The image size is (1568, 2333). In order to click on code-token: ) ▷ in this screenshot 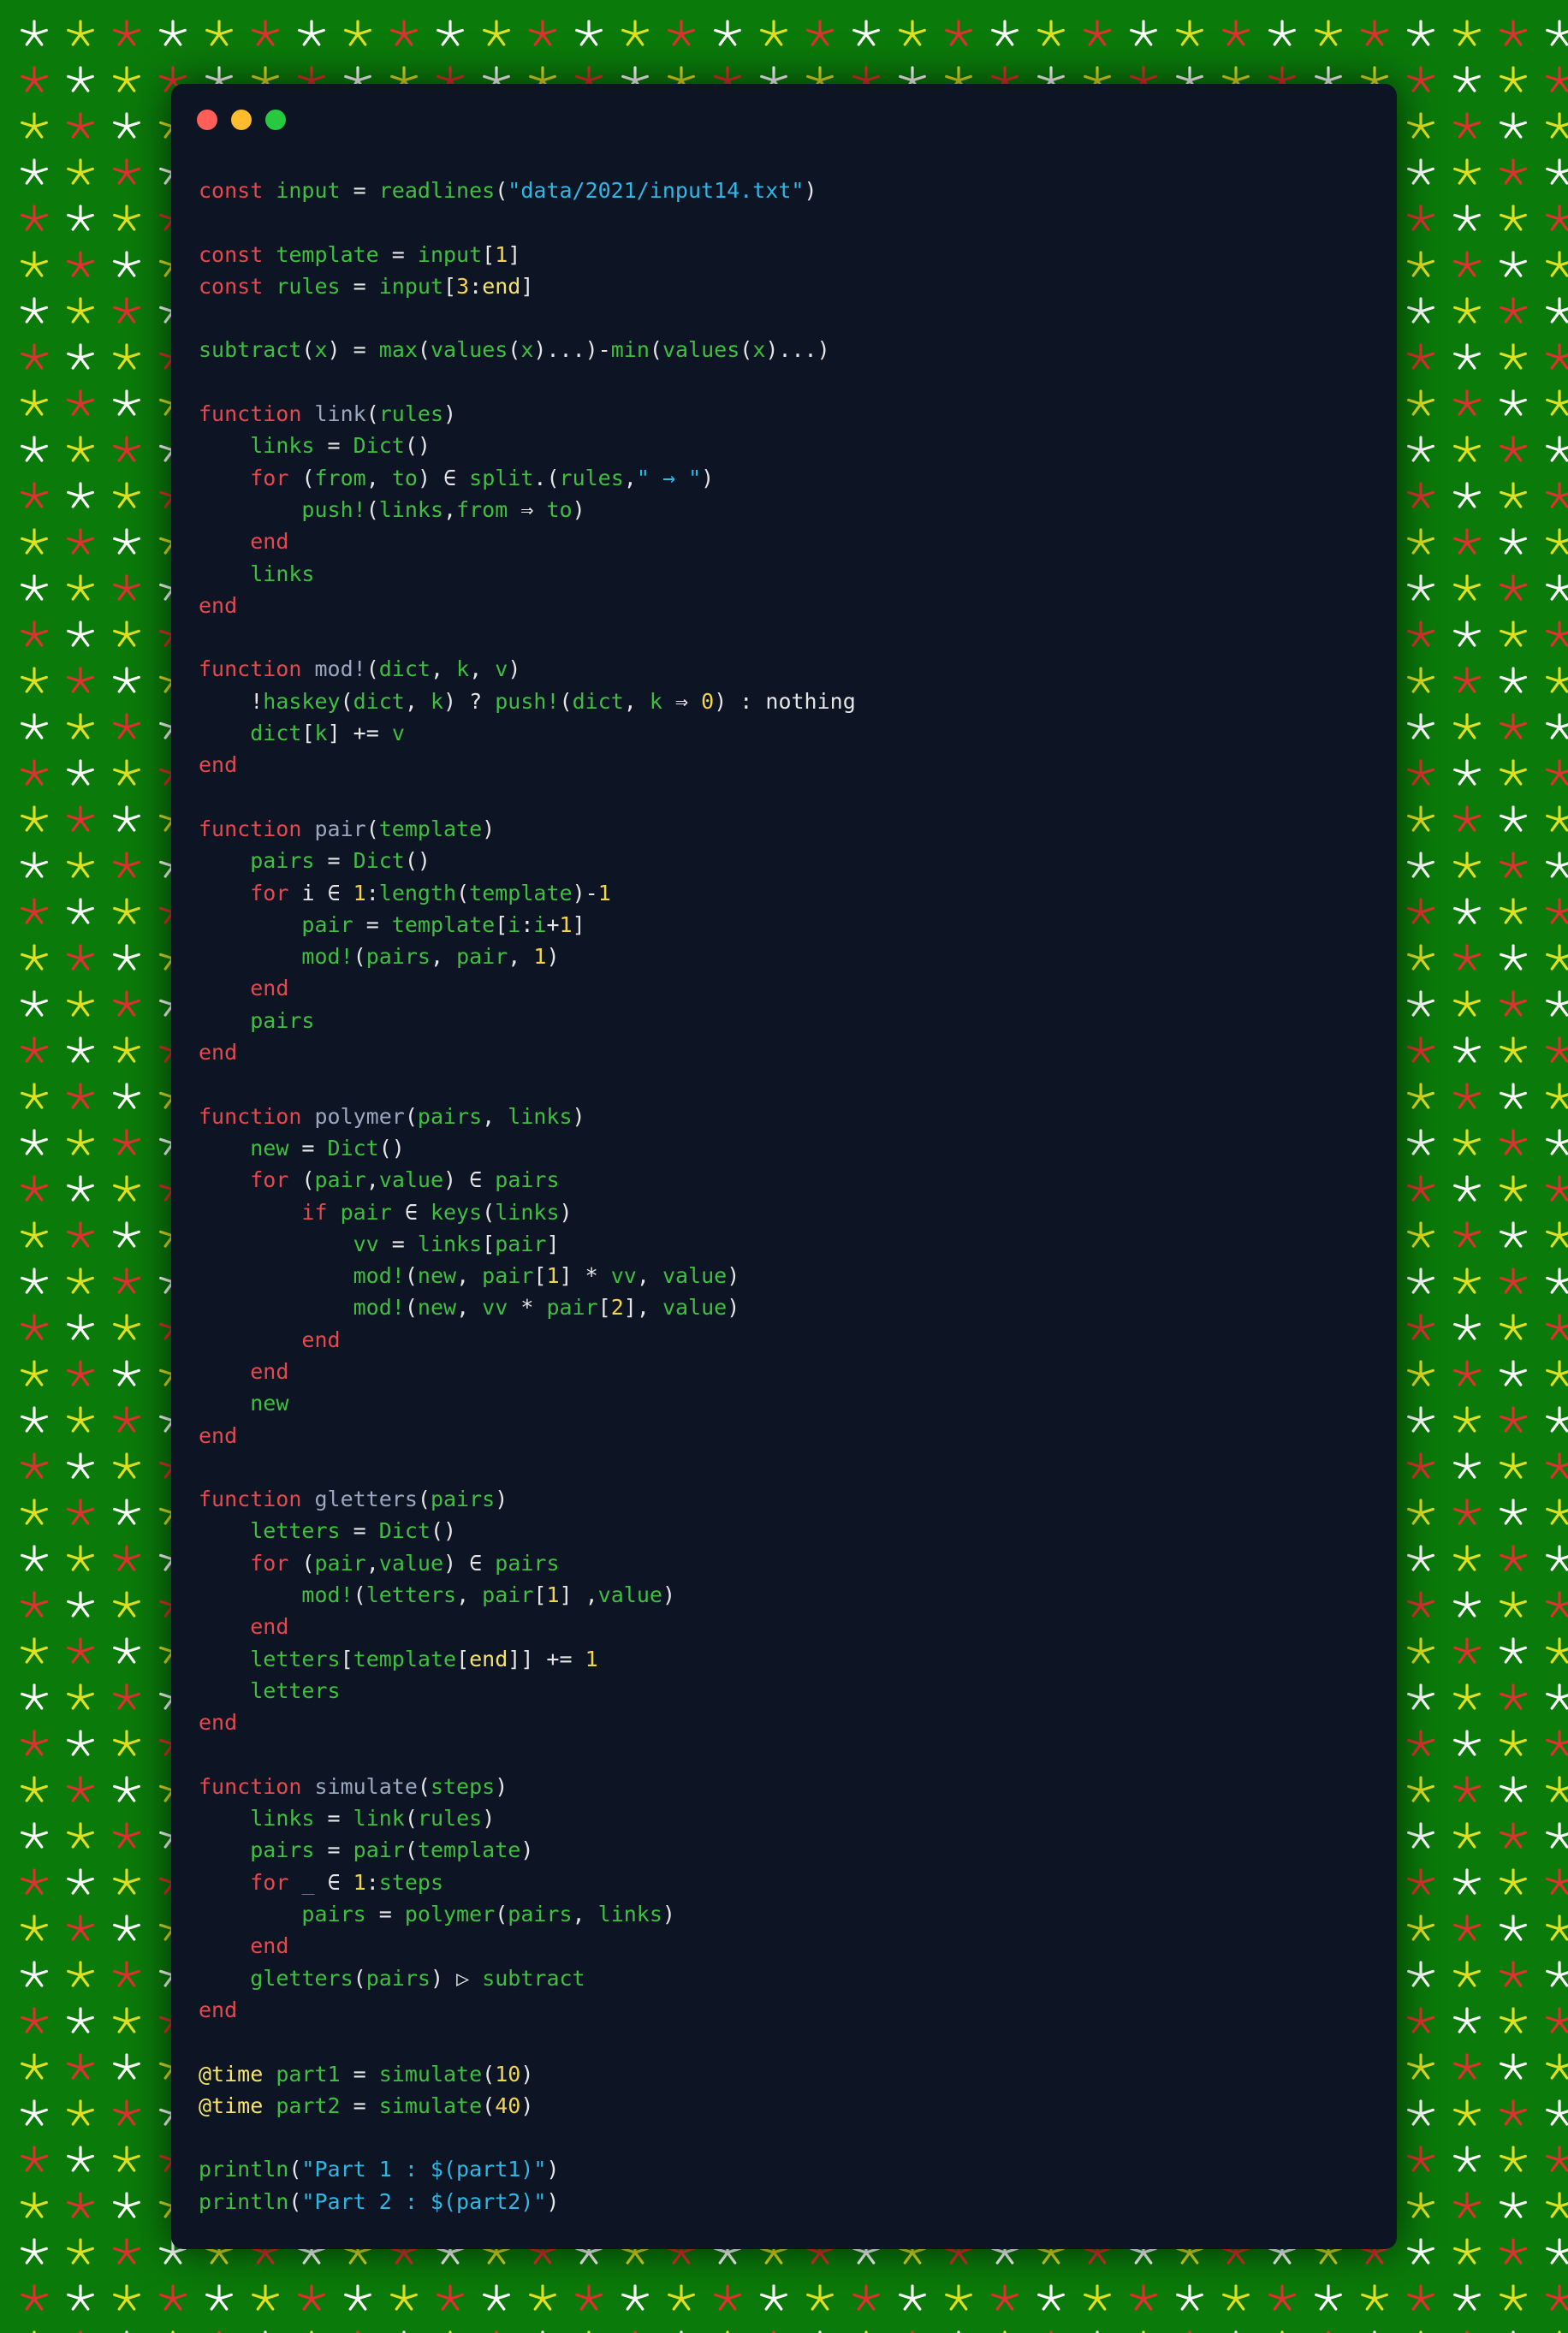, I will do `click(456, 1978)`.